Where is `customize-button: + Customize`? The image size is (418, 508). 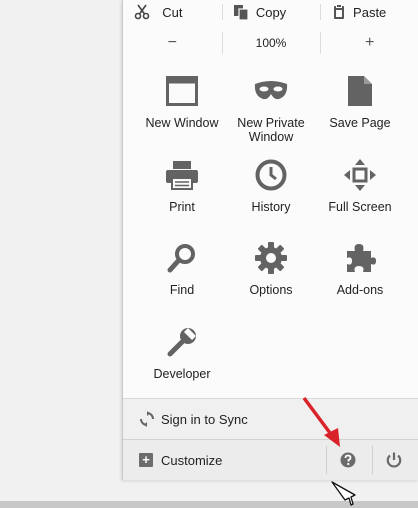 customize-button: + Customize is located at coordinates (180, 460).